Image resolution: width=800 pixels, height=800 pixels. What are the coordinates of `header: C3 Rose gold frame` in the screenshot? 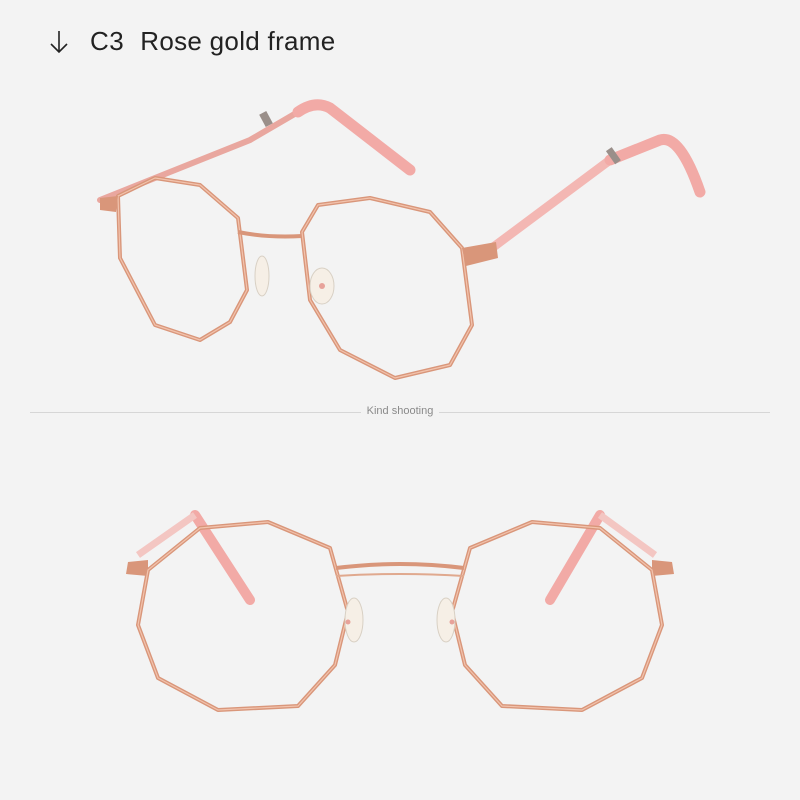 It's located at (190, 41).